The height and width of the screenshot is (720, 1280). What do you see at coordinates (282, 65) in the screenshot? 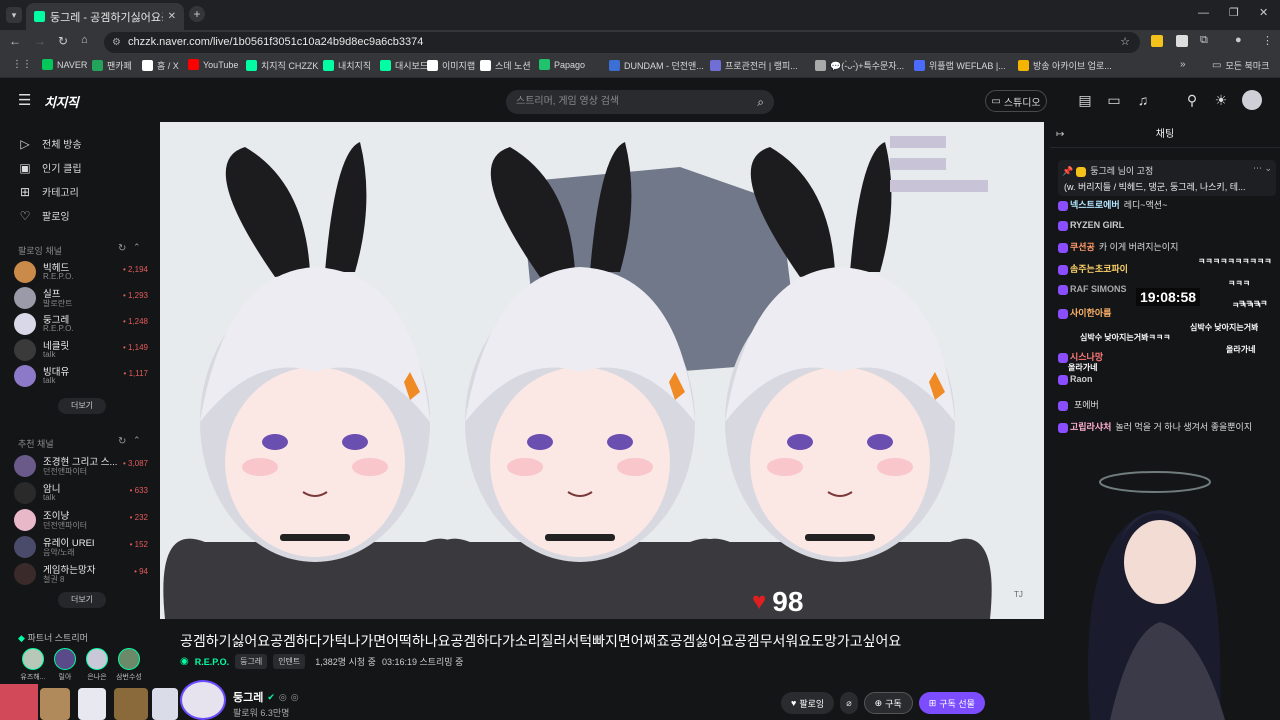
I see `bookmark-item: 치지직 CHZZK` at bounding box center [282, 65].